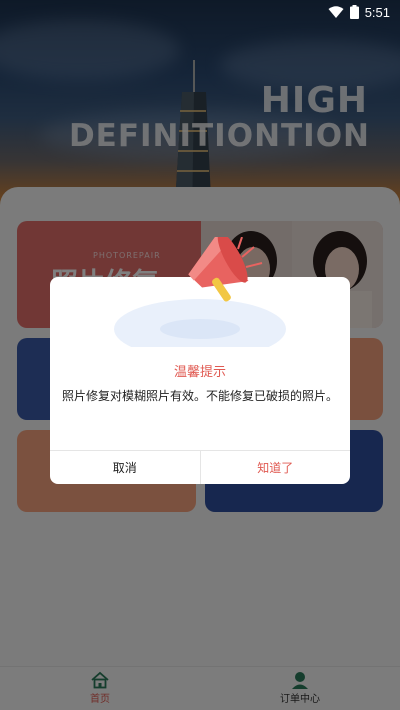 The image size is (400, 710). Describe the element at coordinates (276, 467) in the screenshot. I see `ok-button: 知道了` at that location.